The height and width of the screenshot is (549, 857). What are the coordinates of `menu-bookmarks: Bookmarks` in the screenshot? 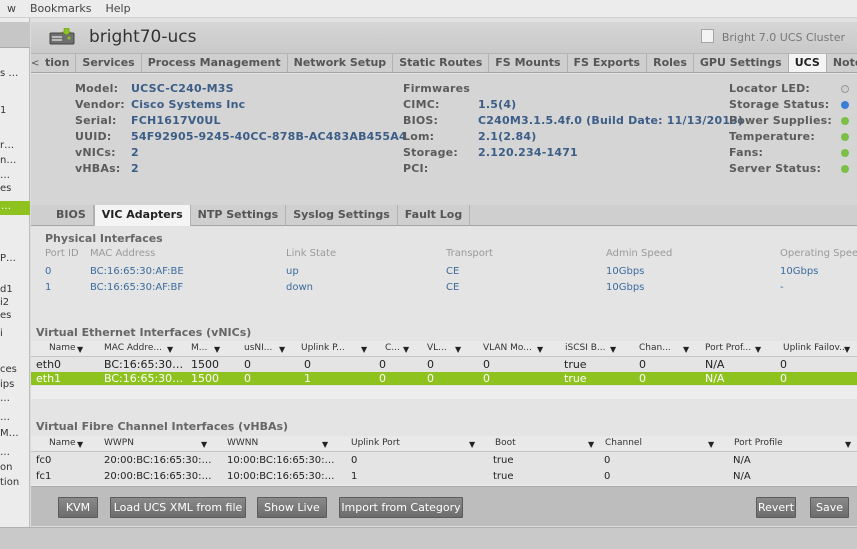 It's located at (60, 8).